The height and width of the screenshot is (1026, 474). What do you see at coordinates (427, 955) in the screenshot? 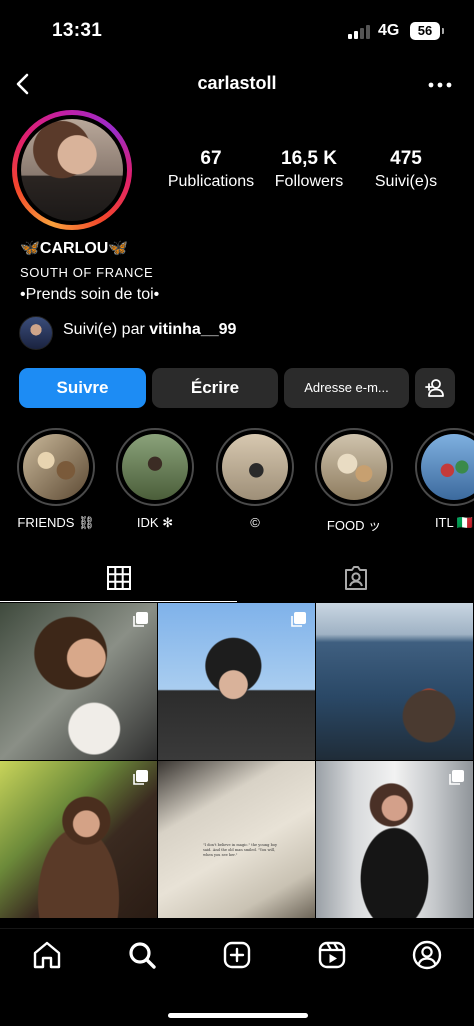
I see `profile-icon` at bounding box center [427, 955].